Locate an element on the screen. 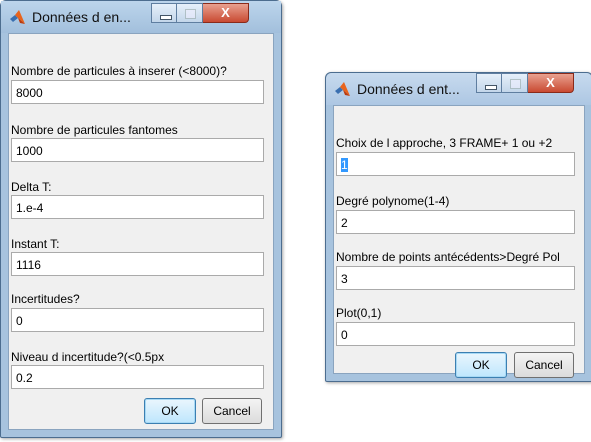  delta-t-input: 1.e-4 is located at coordinates (137, 207).